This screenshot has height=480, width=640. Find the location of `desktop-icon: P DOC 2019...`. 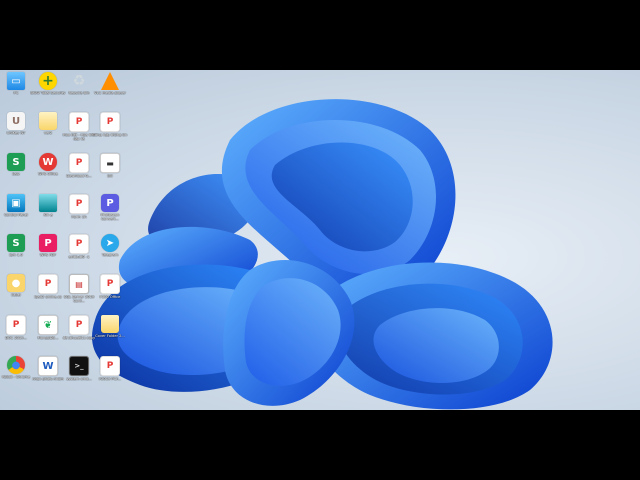

desktop-icon: P DOC 2019... is located at coordinates (16, 327).